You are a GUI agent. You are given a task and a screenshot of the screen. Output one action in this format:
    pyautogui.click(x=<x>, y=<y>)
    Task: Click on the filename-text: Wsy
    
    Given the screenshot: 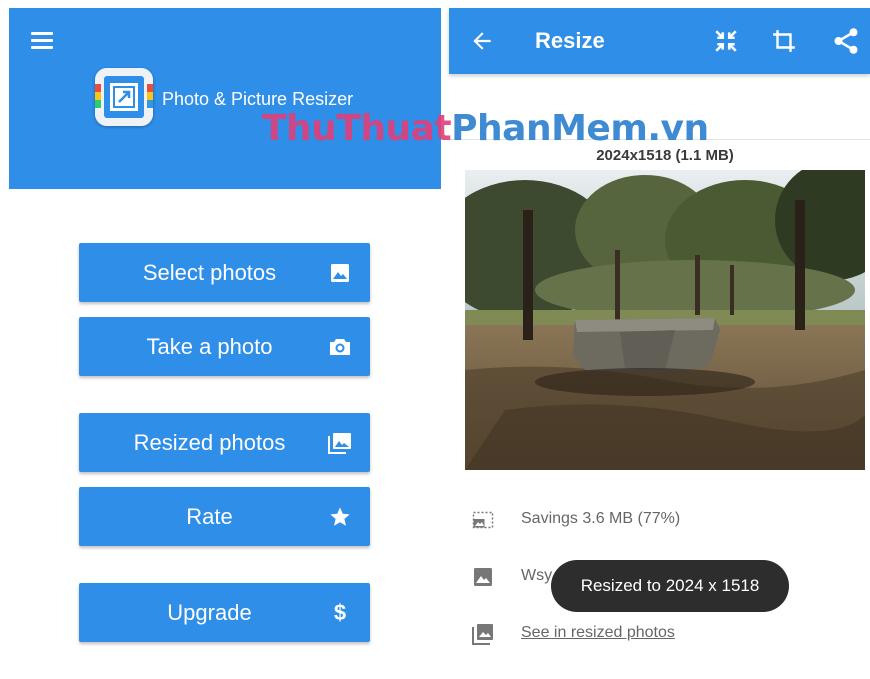 What is the action you would take?
    pyautogui.click(x=537, y=575)
    